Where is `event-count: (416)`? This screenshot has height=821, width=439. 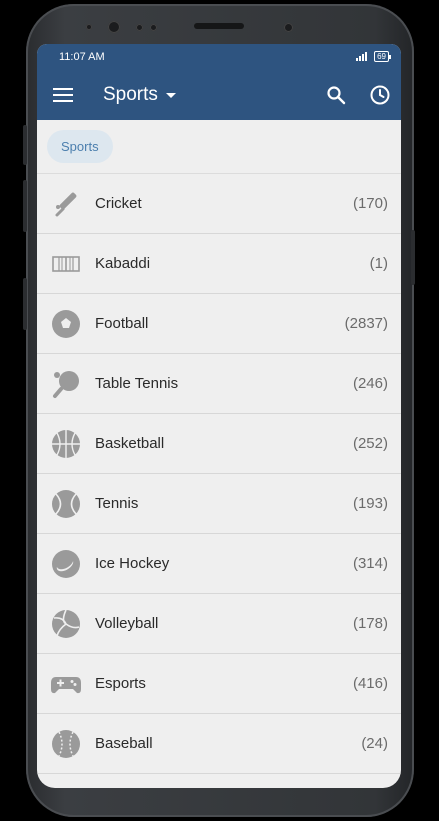 event-count: (416) is located at coordinates (370, 683).